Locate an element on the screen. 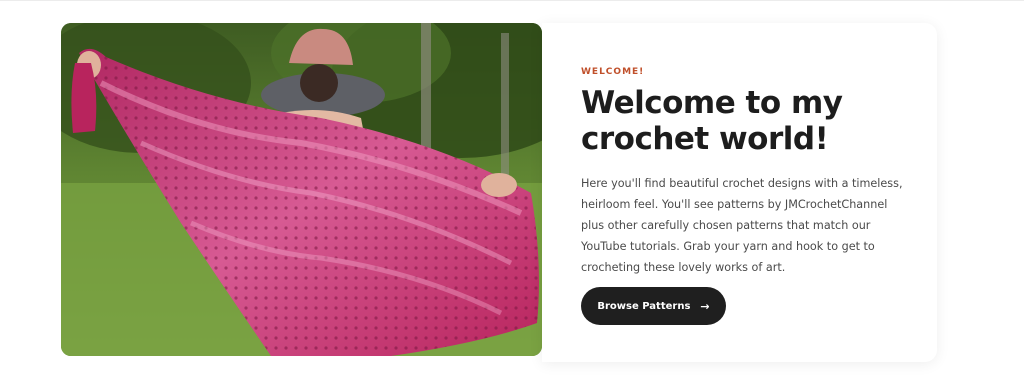 This screenshot has height=376, width=1024. page-title: Welcome to my crochet world! is located at coordinates (731, 121).